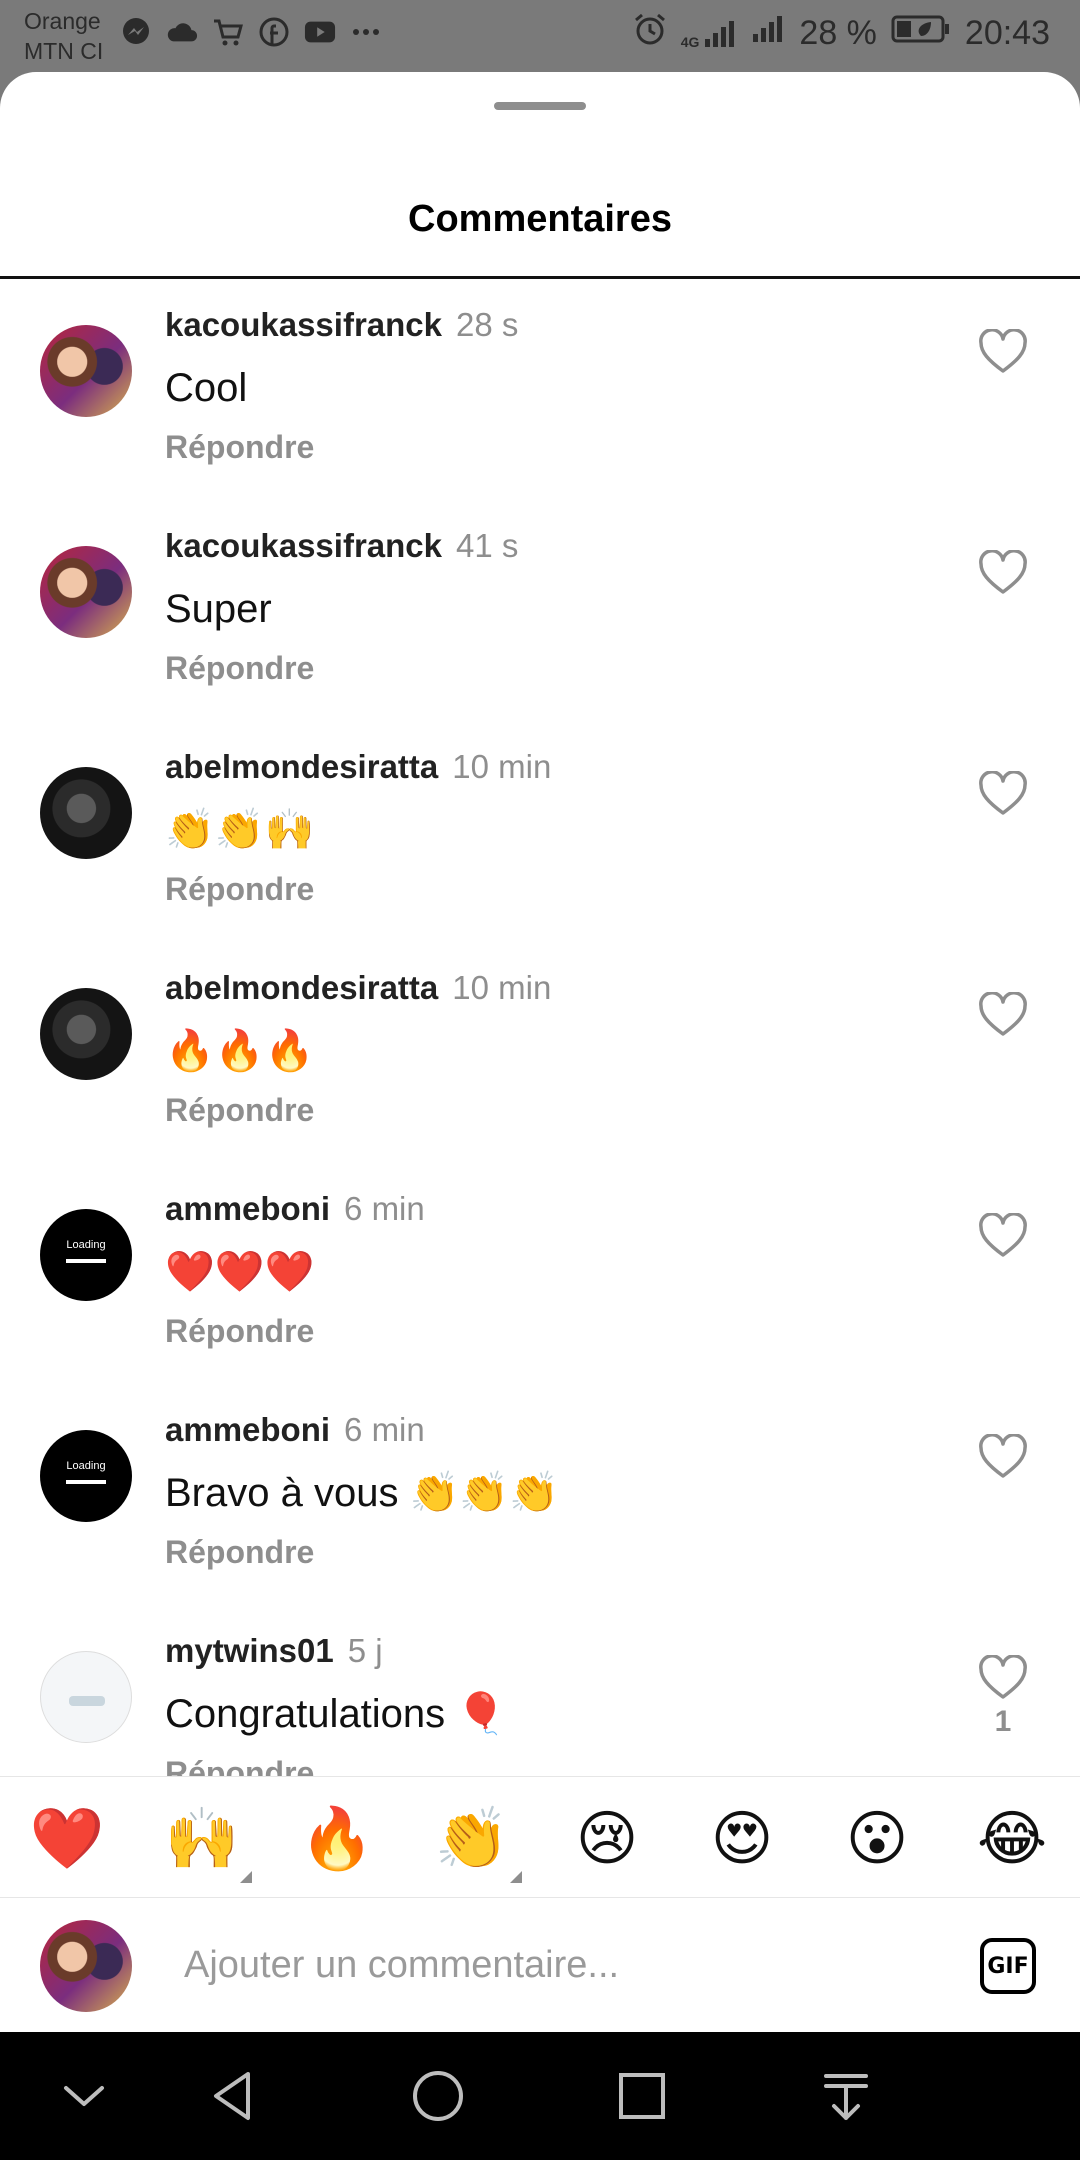 The height and width of the screenshot is (2160, 1080). Describe the element at coordinates (251, 32) in the screenshot. I see `notification-icons` at that location.